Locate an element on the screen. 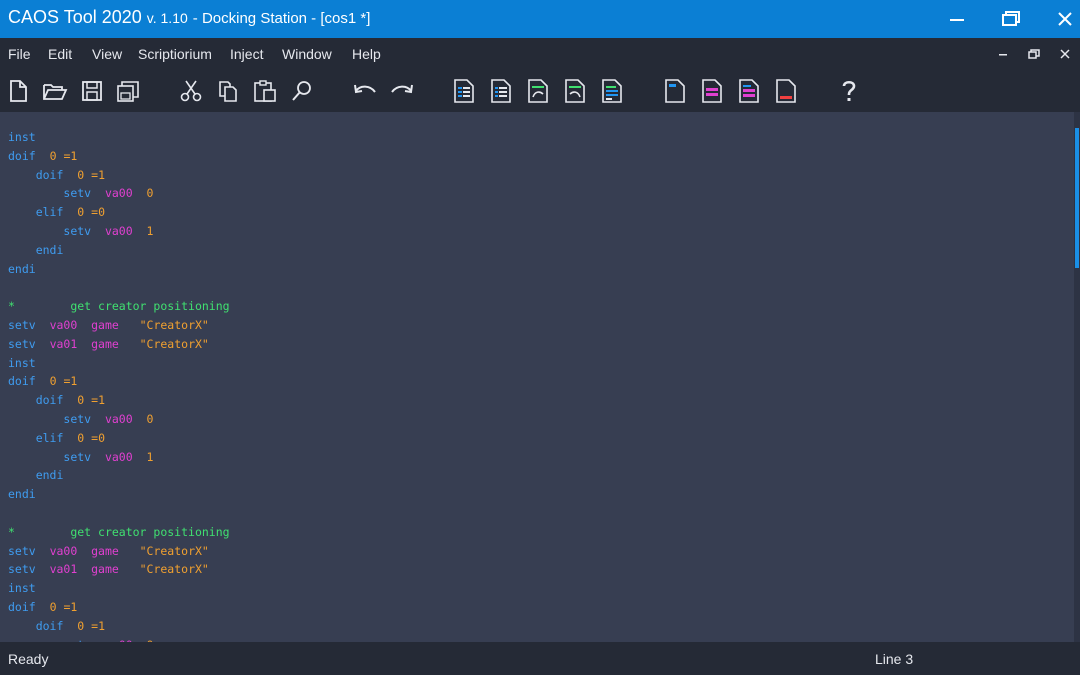 The width and height of the screenshot is (1080, 675). restore-icon is located at coordinates (1034, 54).